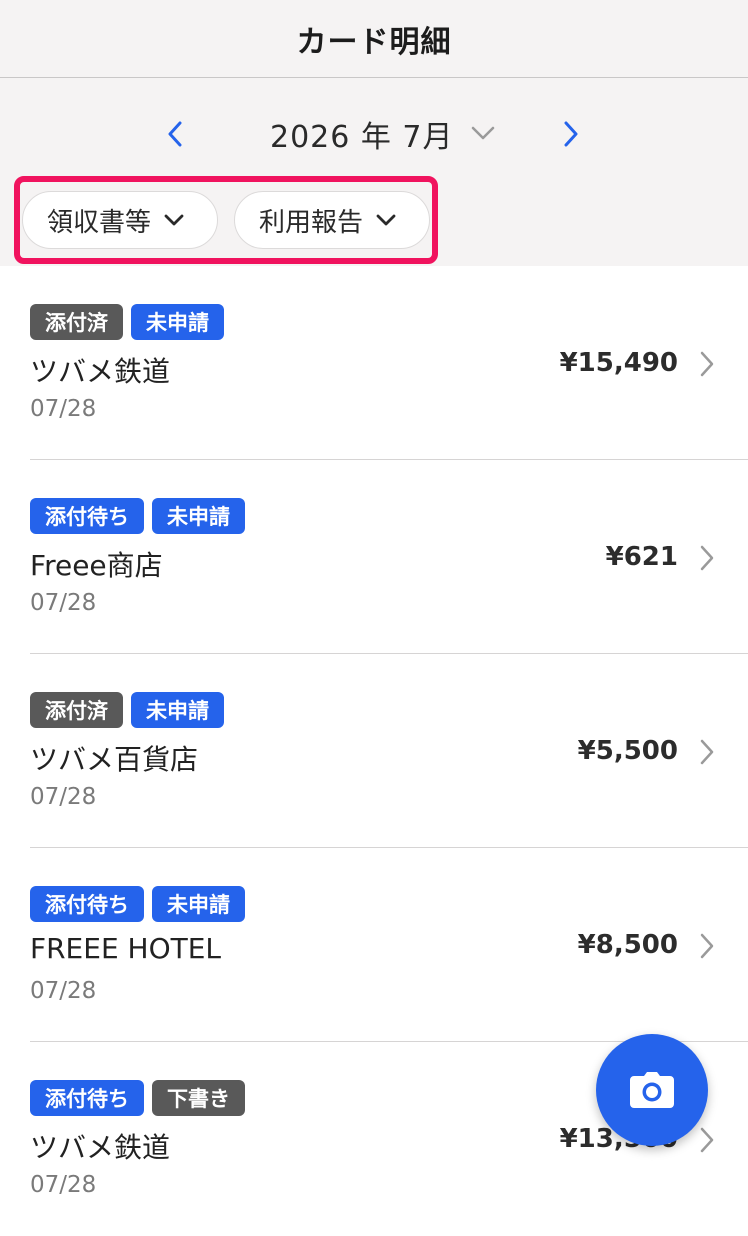 The width and height of the screenshot is (748, 1236). I want to click on month-label: 2026 年 7月, so click(362, 134).